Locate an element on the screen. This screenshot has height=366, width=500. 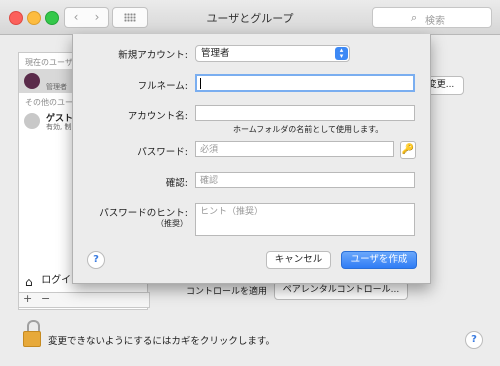
new-account-label: 新規アカウント: is located at coordinates (153, 55).